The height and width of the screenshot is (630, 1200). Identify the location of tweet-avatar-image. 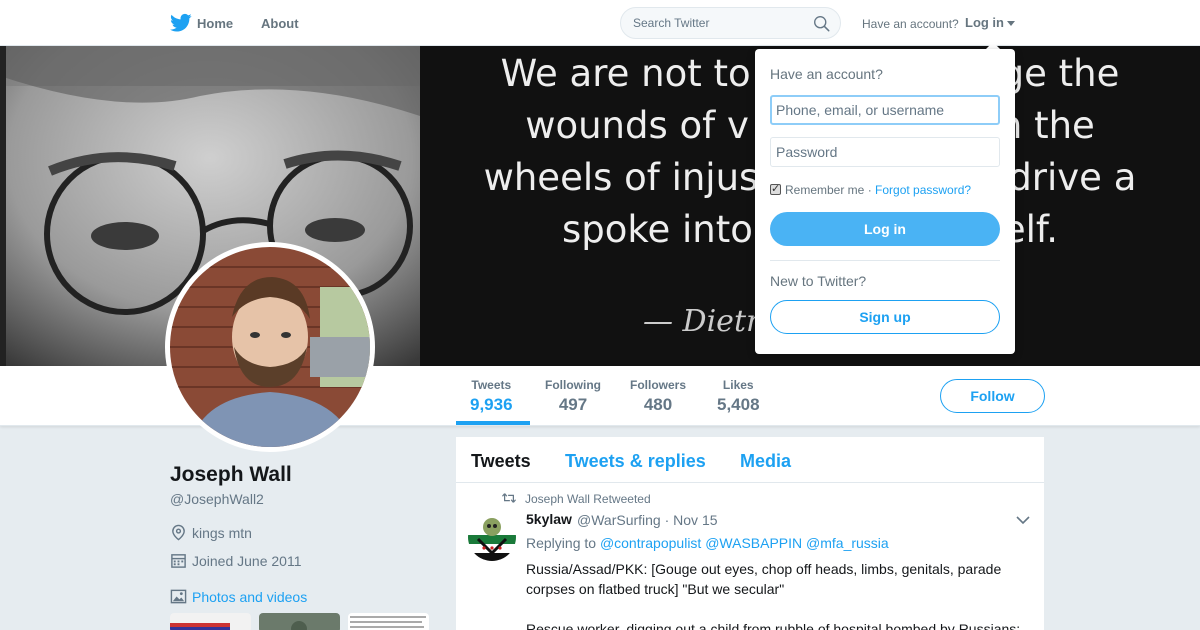
(492, 537).